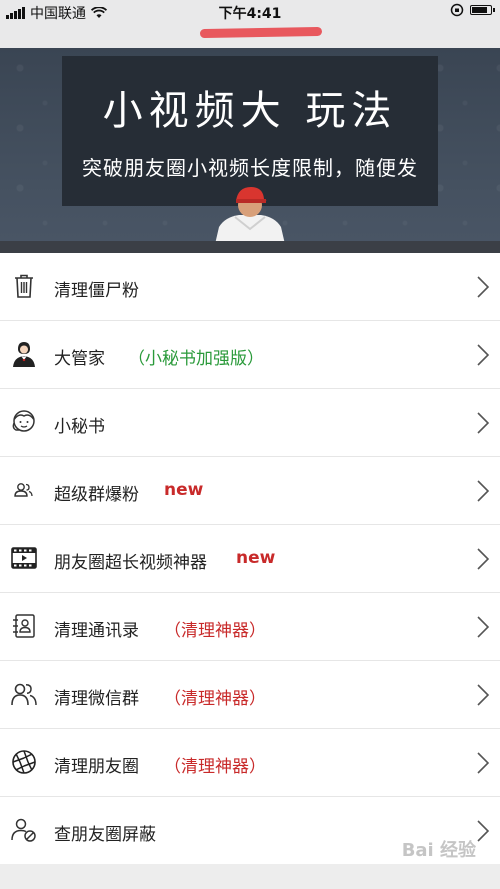  I want to click on menu-item-clean-wechat-groups: 清理微信群 （清理神器）, so click(250, 695).